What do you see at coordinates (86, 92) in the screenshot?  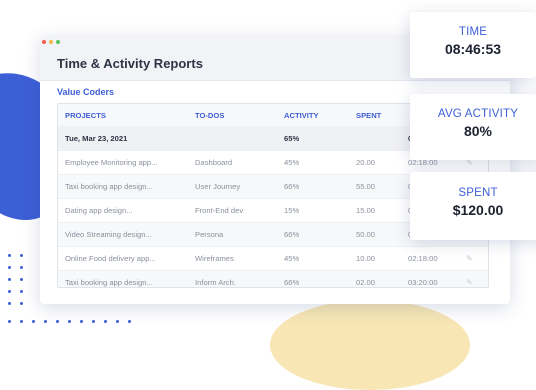 I see `organization-name: Value Coders` at bounding box center [86, 92].